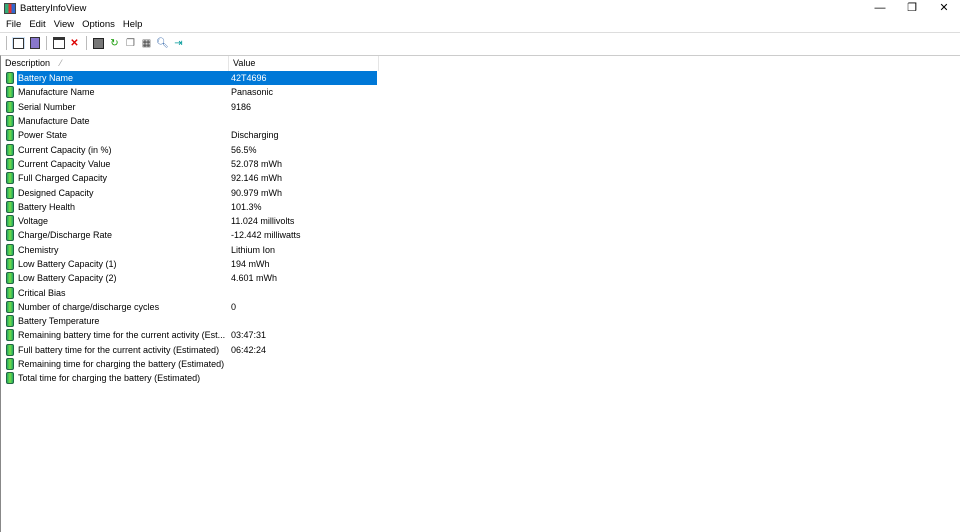  Describe the element at coordinates (133, 24) in the screenshot. I see `menu-help: Help` at that location.